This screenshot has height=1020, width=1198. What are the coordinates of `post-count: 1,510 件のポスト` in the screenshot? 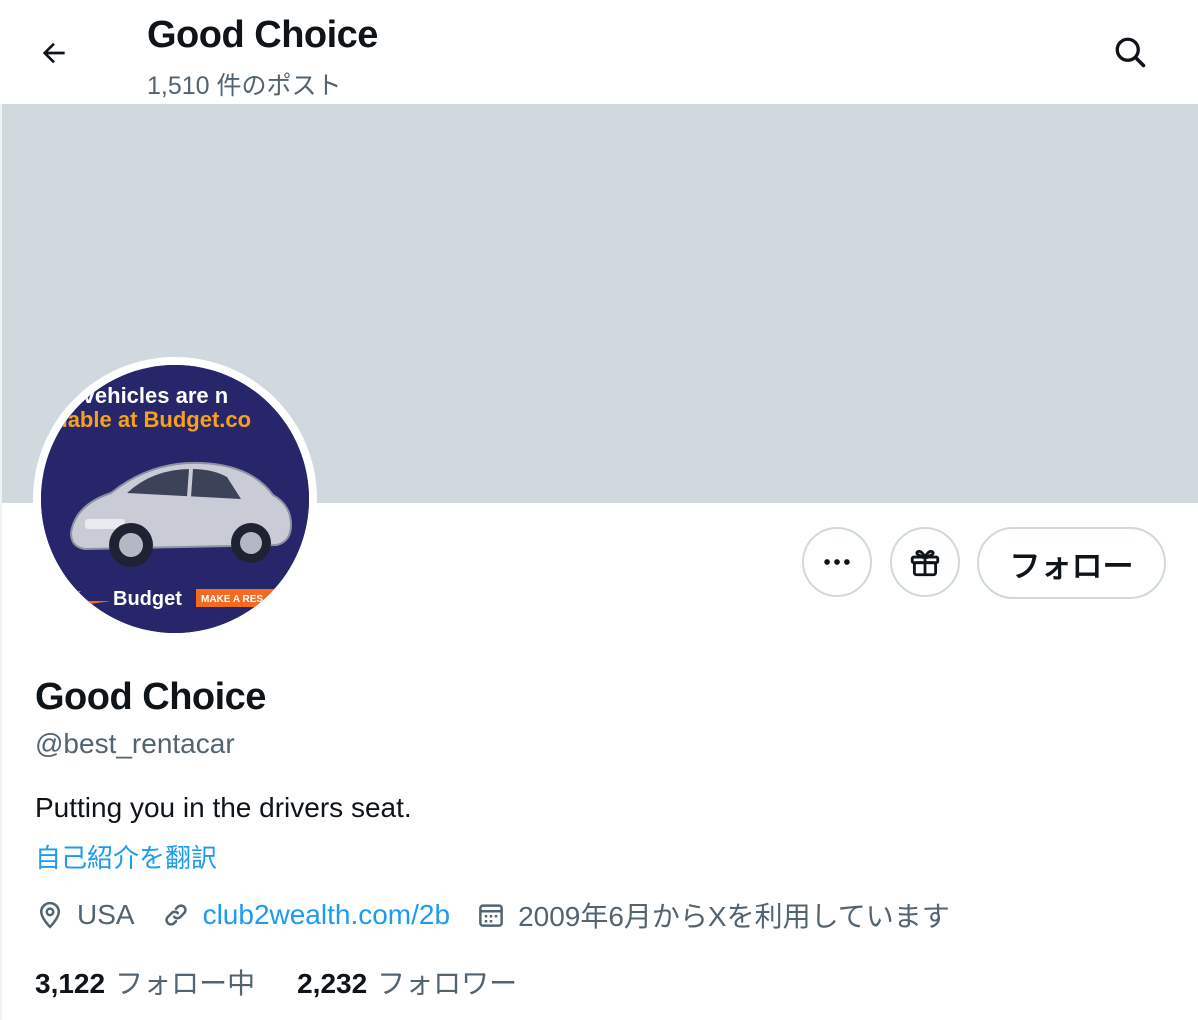 It's located at (244, 86).